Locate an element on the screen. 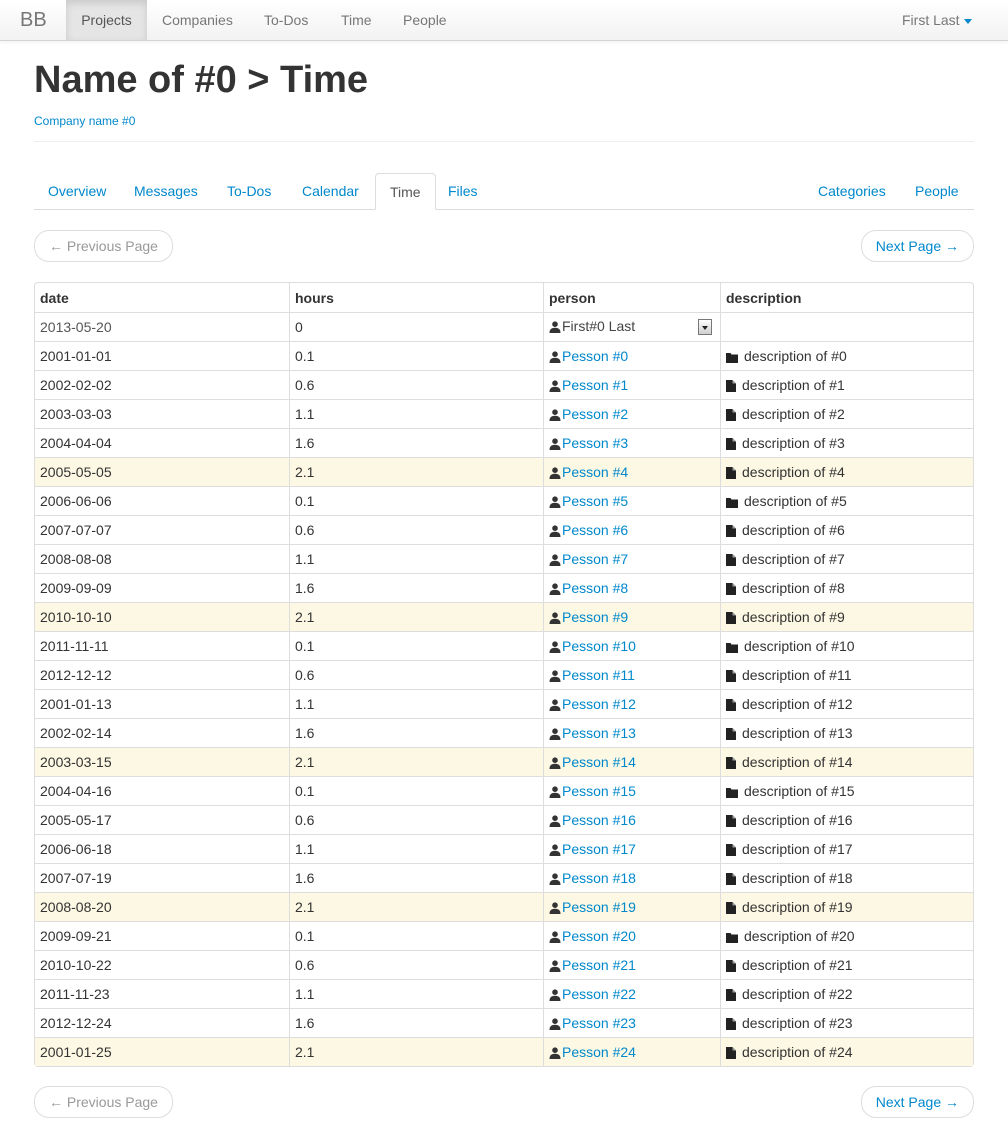 This screenshot has height=1138, width=1008. entry-person-cell: Pesson #8 is located at coordinates (631, 587).